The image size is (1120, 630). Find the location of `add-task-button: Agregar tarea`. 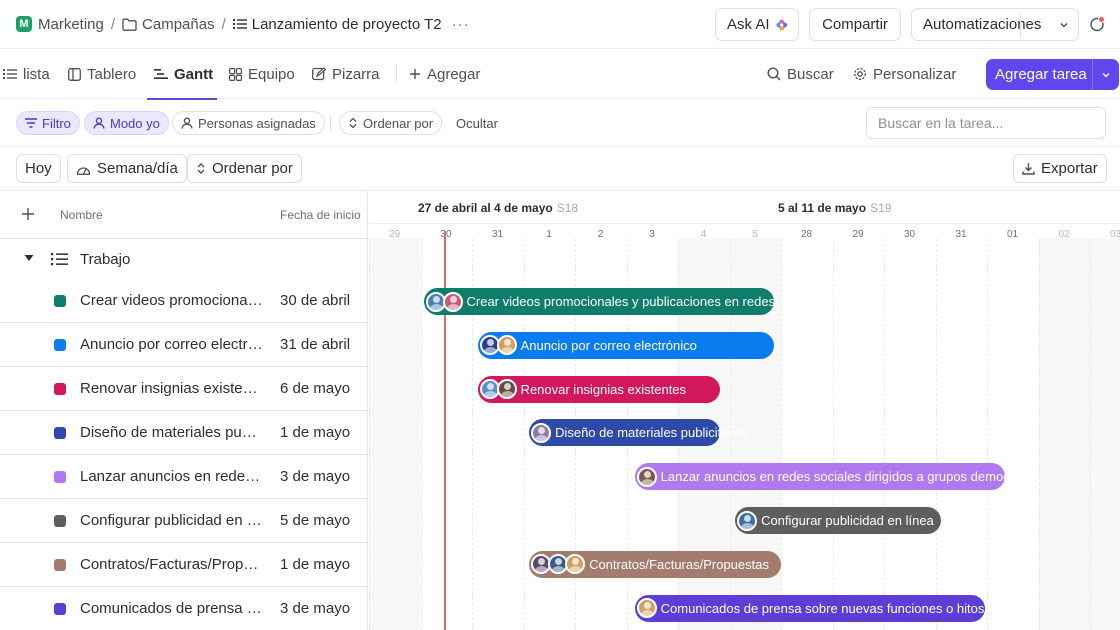

add-task-button: Agregar tarea is located at coordinates (1052, 74).